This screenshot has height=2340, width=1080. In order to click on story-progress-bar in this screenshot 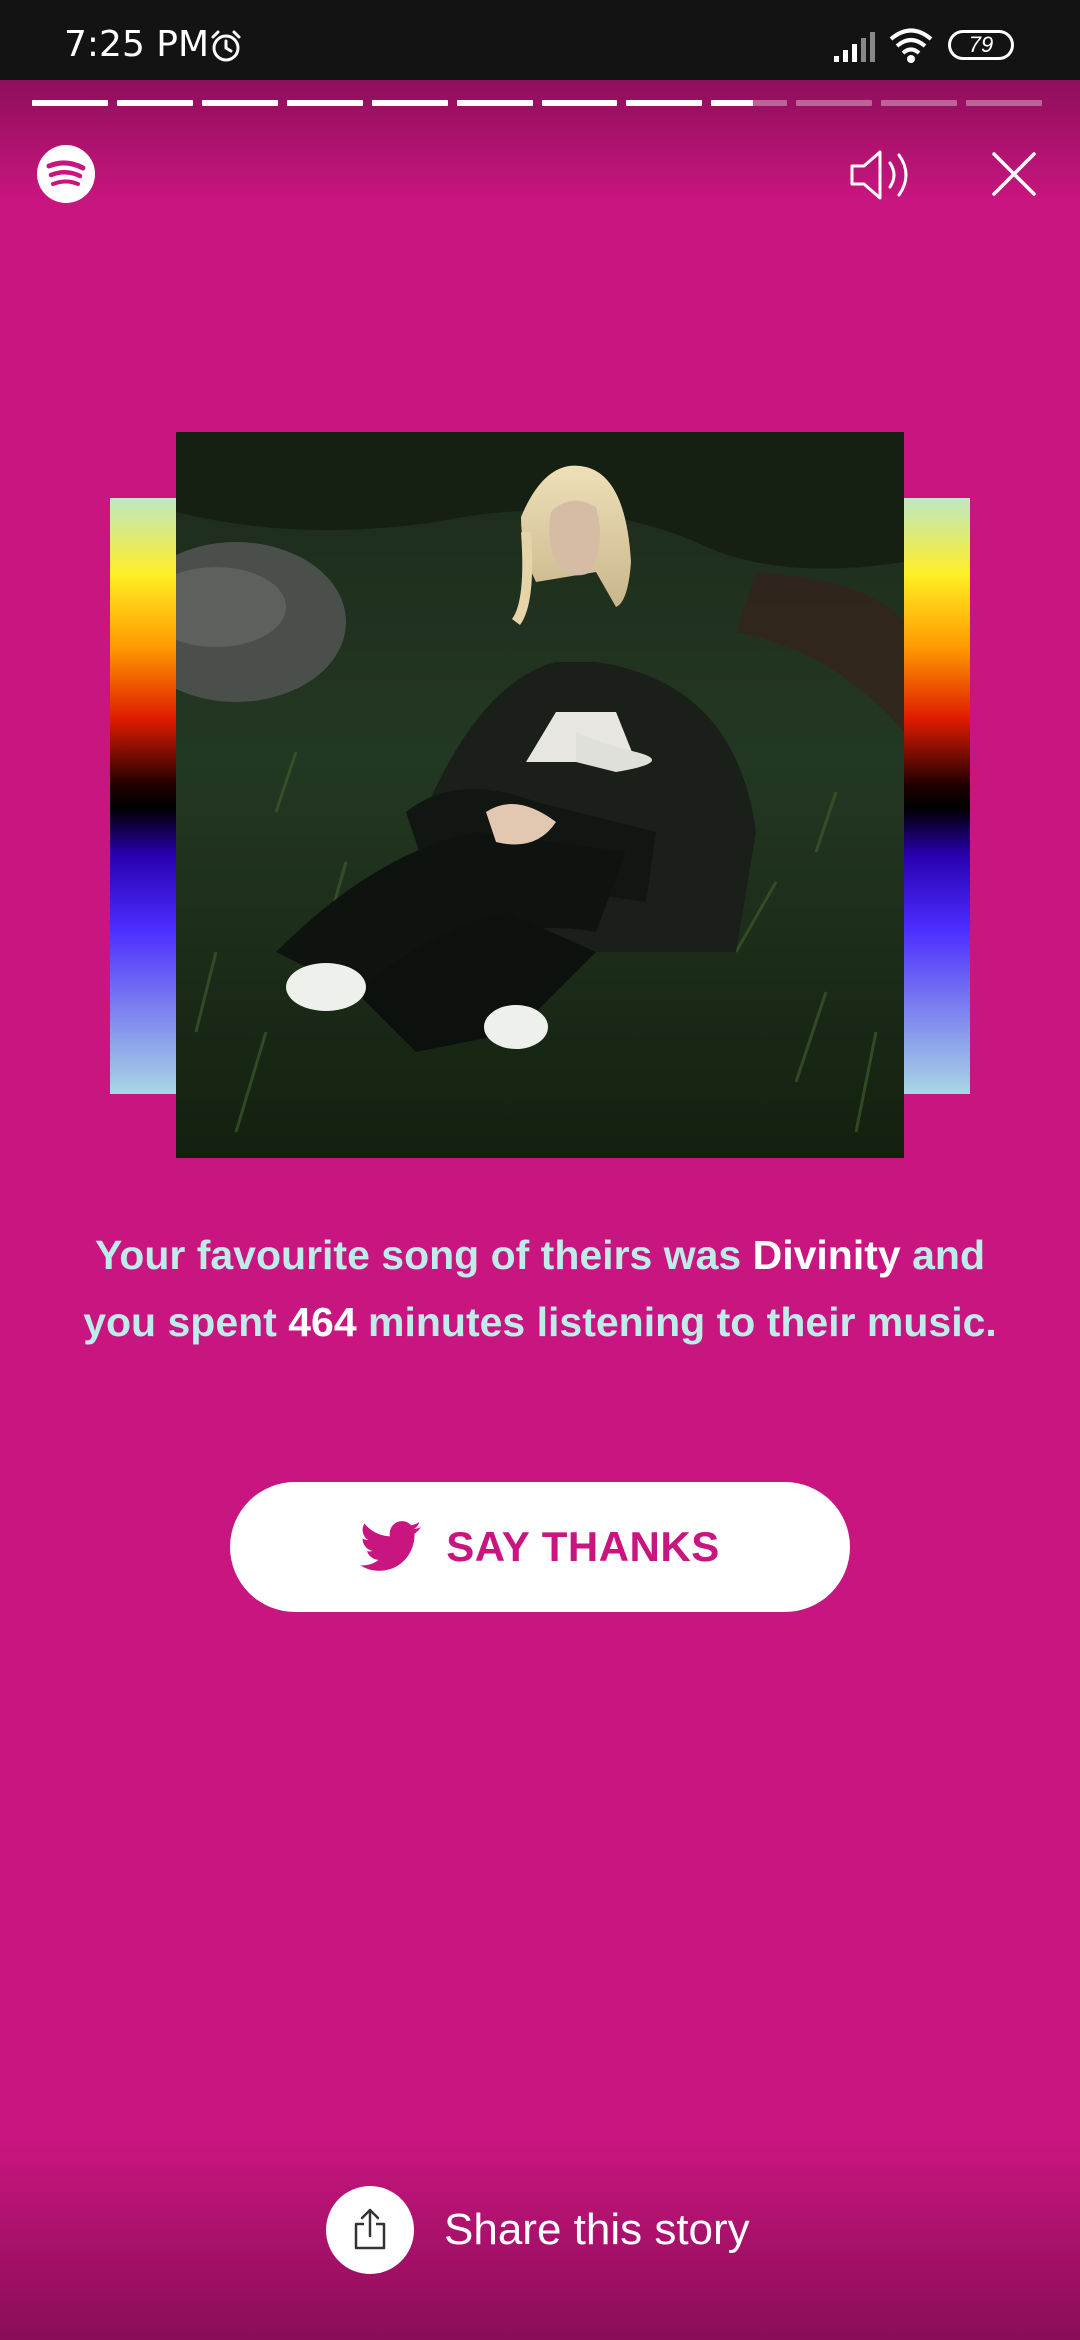, I will do `click(537, 103)`.